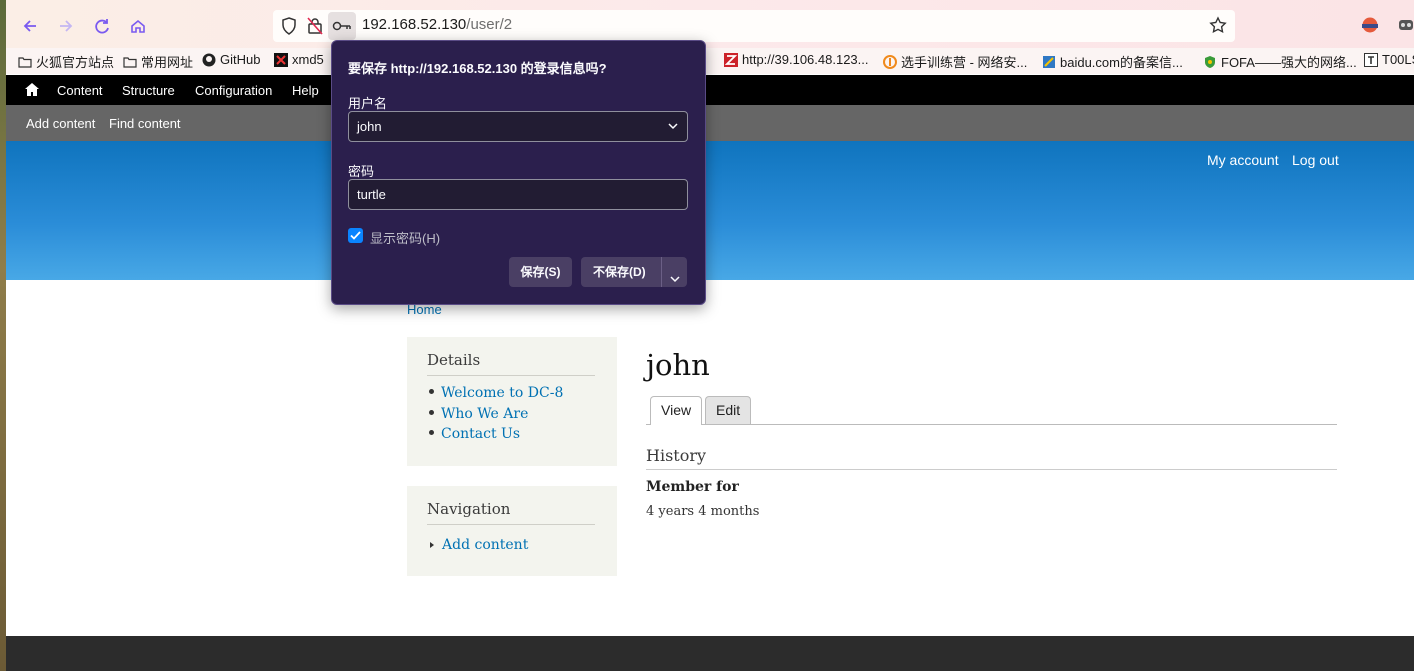  Describe the element at coordinates (305, 90) in the screenshot. I see `admin-menu-help: Help` at that location.